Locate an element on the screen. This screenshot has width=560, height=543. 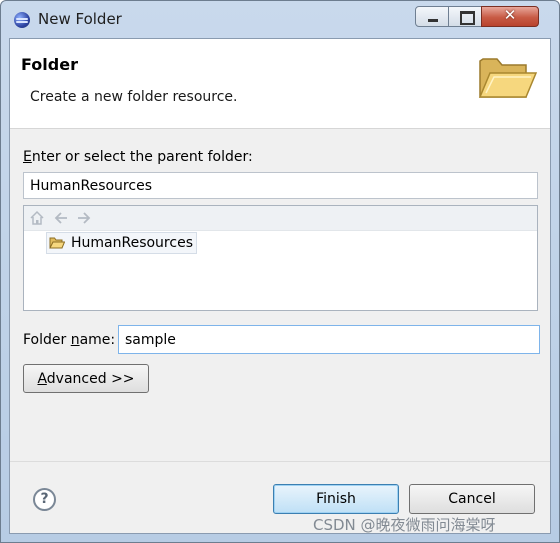
close-icon: ✕ is located at coordinates (510, 15).